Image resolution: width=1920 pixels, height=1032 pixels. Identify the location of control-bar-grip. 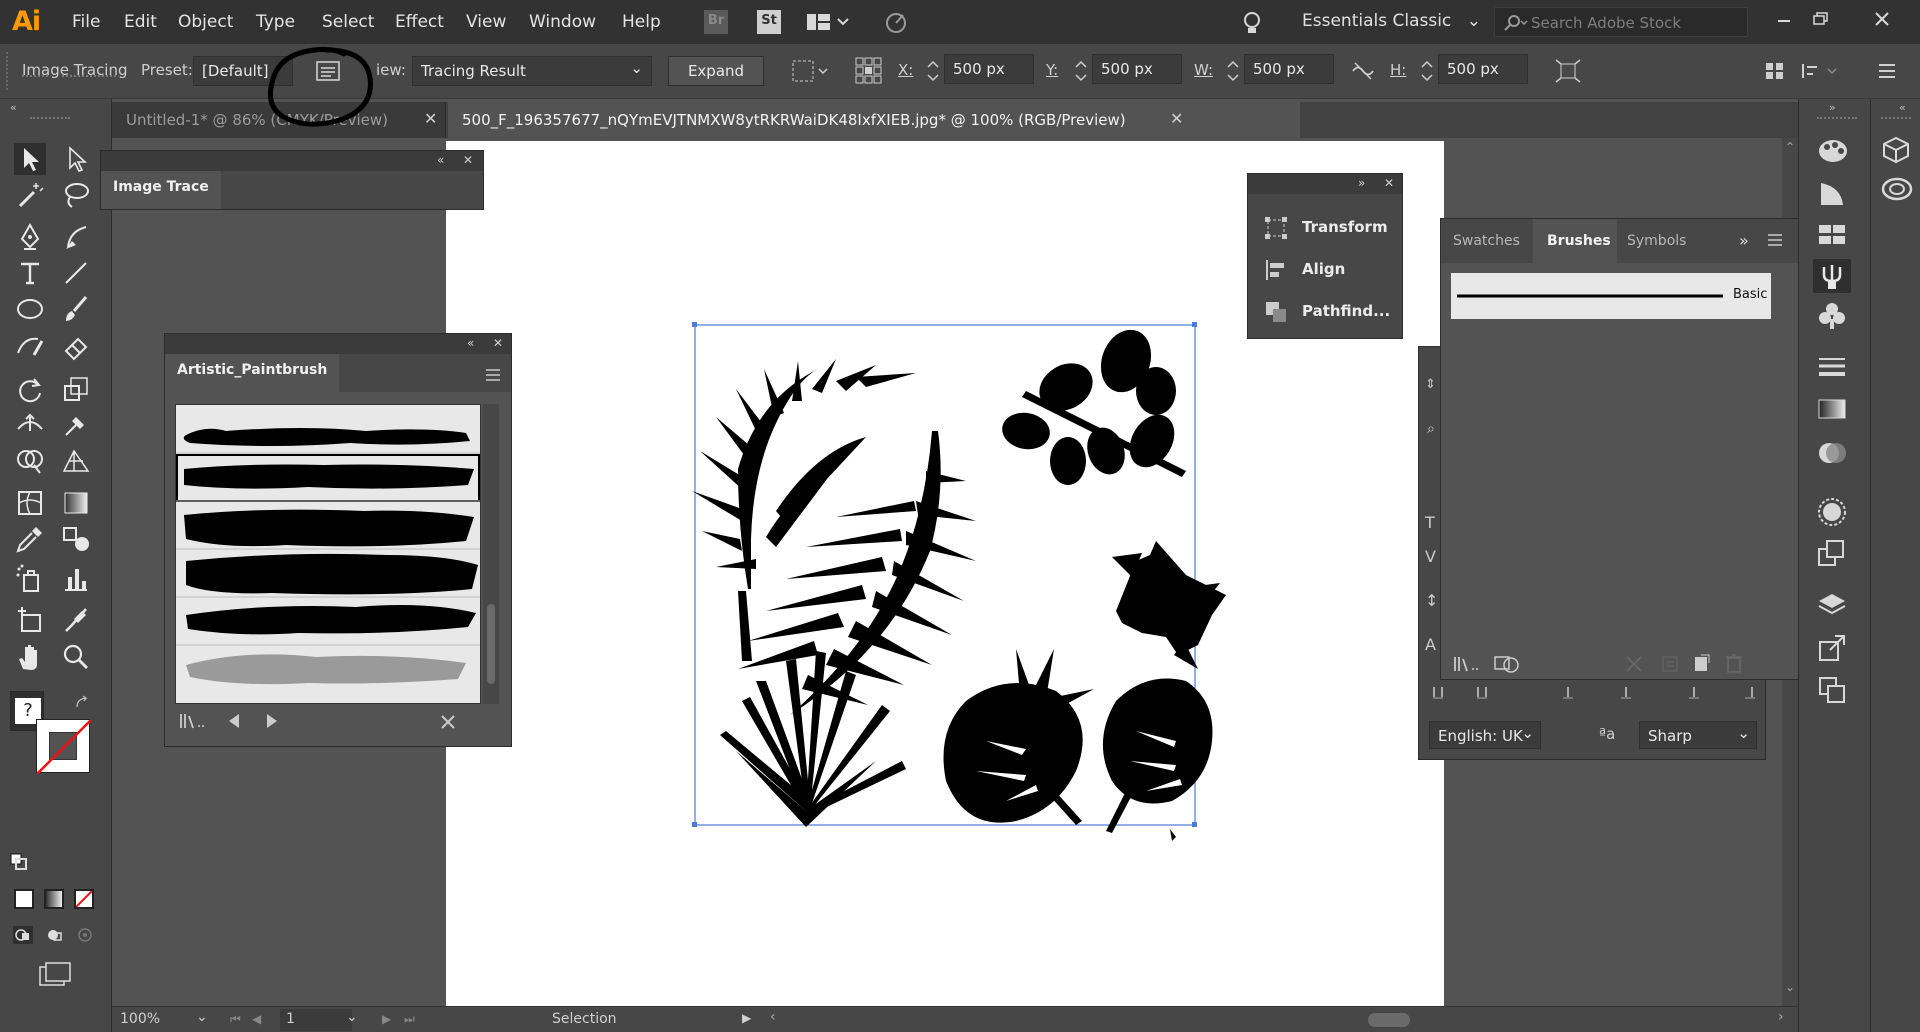
(8, 71).